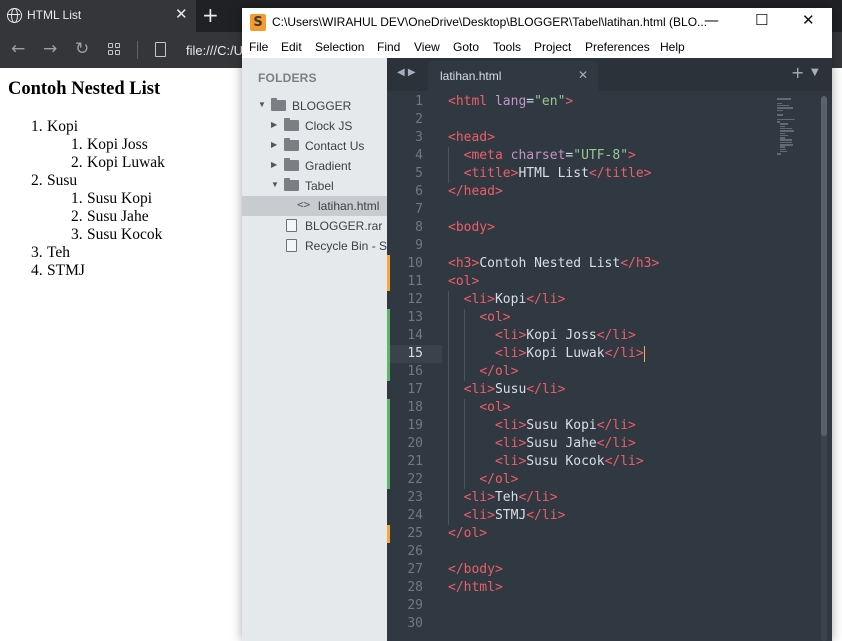  I want to click on menu-preferences: Preferences, so click(617, 47).